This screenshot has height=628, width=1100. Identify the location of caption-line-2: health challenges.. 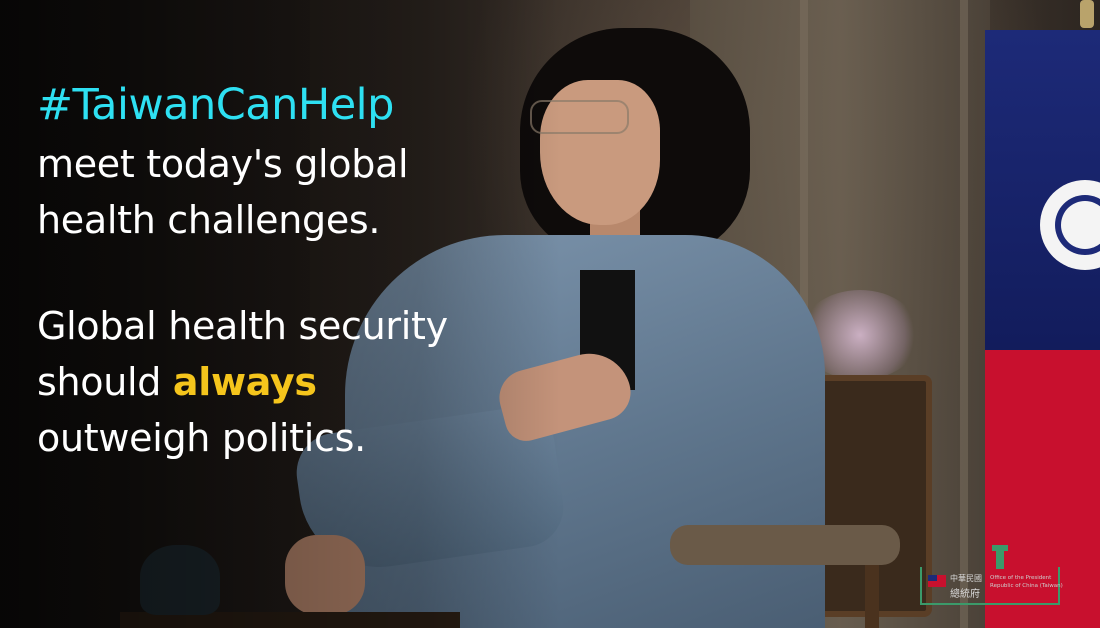
(209, 220).